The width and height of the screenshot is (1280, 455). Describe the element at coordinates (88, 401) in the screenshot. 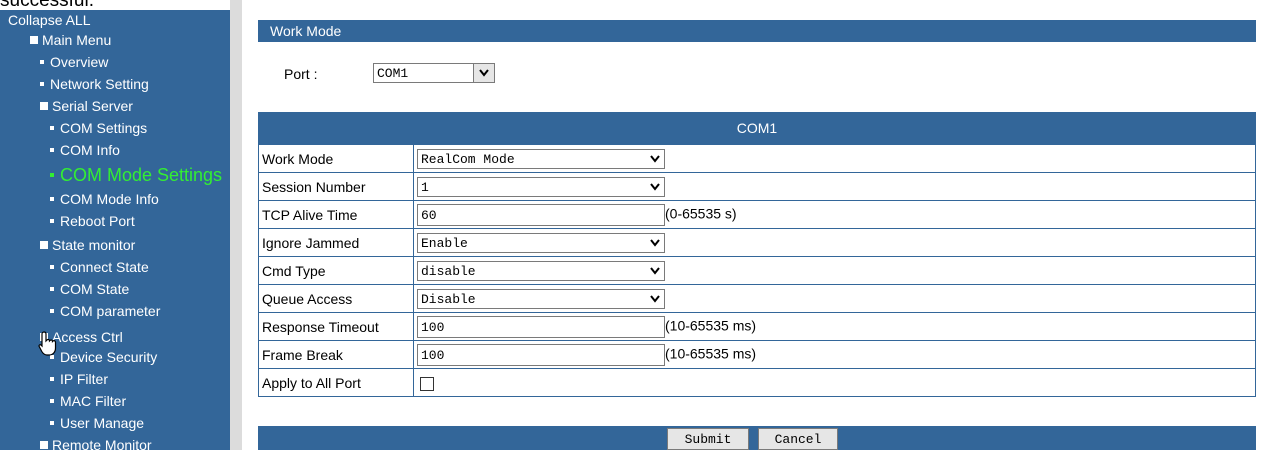

I see `sidebar-item-mac-filter: MAC Filter` at that location.